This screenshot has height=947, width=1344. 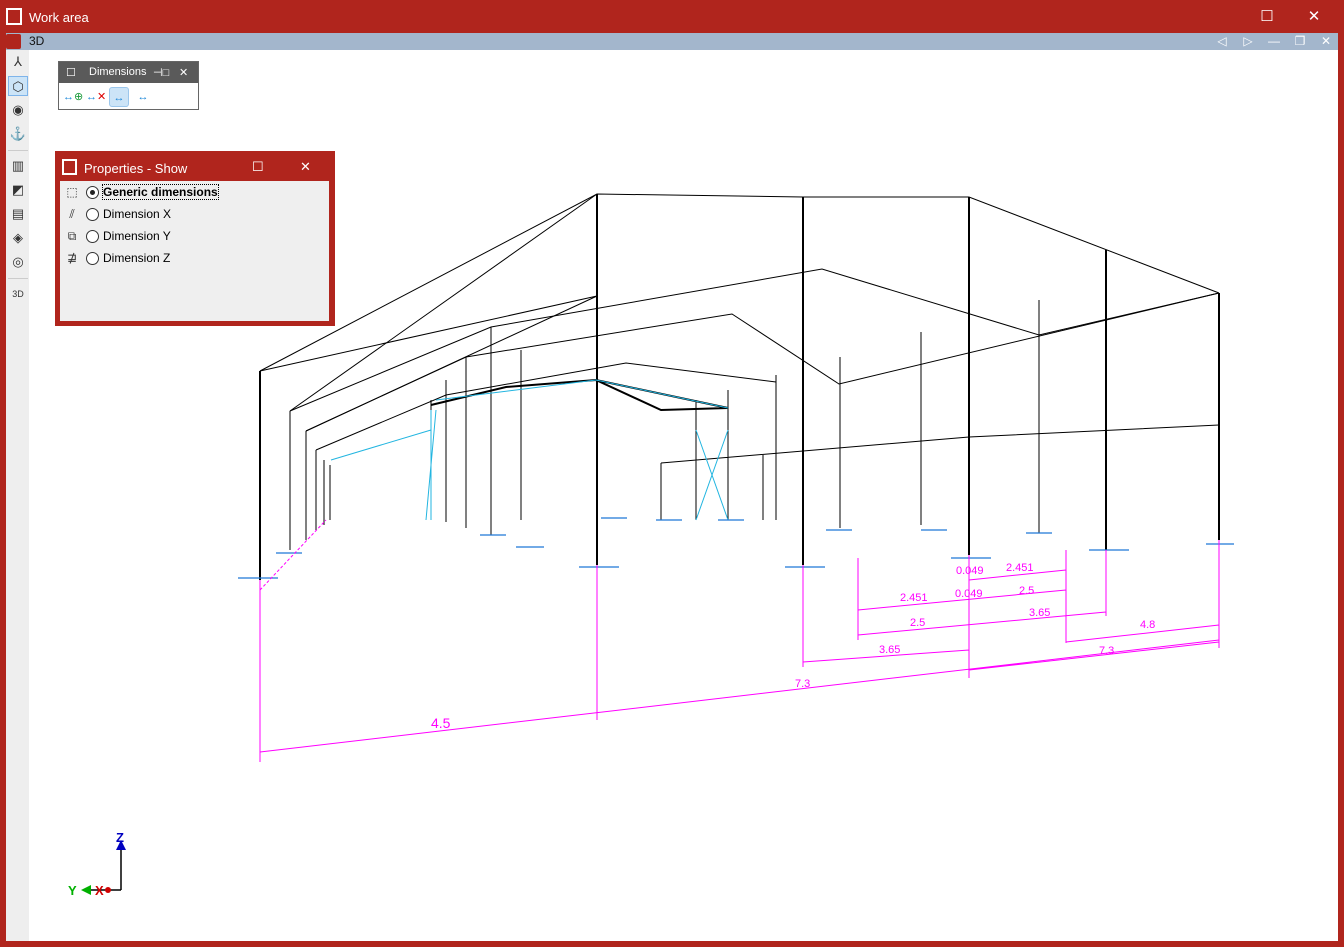 I want to click on dim-label: 4.8, so click(x=1147, y=625).